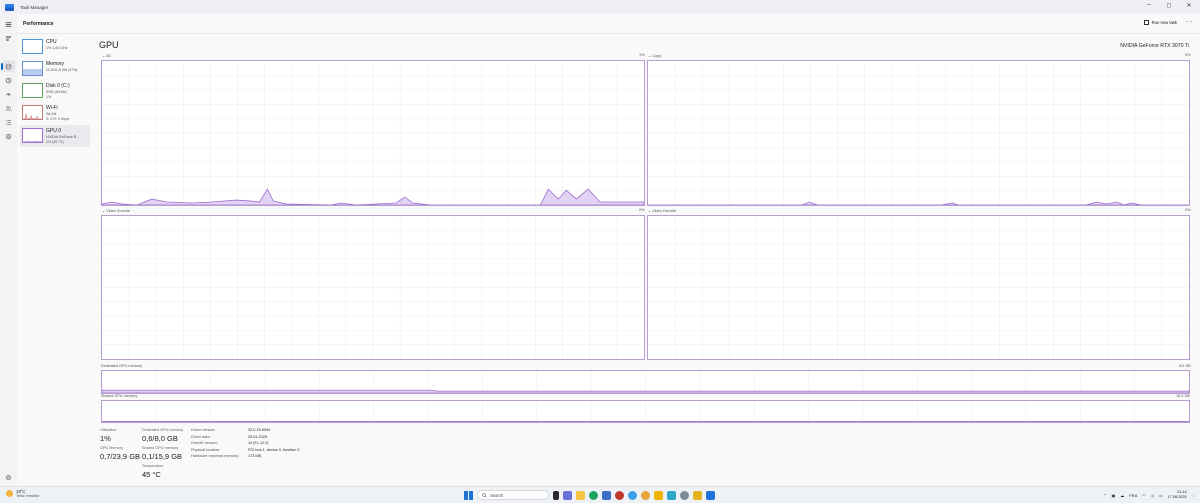 This screenshot has height=503, width=1200. I want to click on resource-memory: Memory 11,5/31,8 GB (47%), so click(55, 69).